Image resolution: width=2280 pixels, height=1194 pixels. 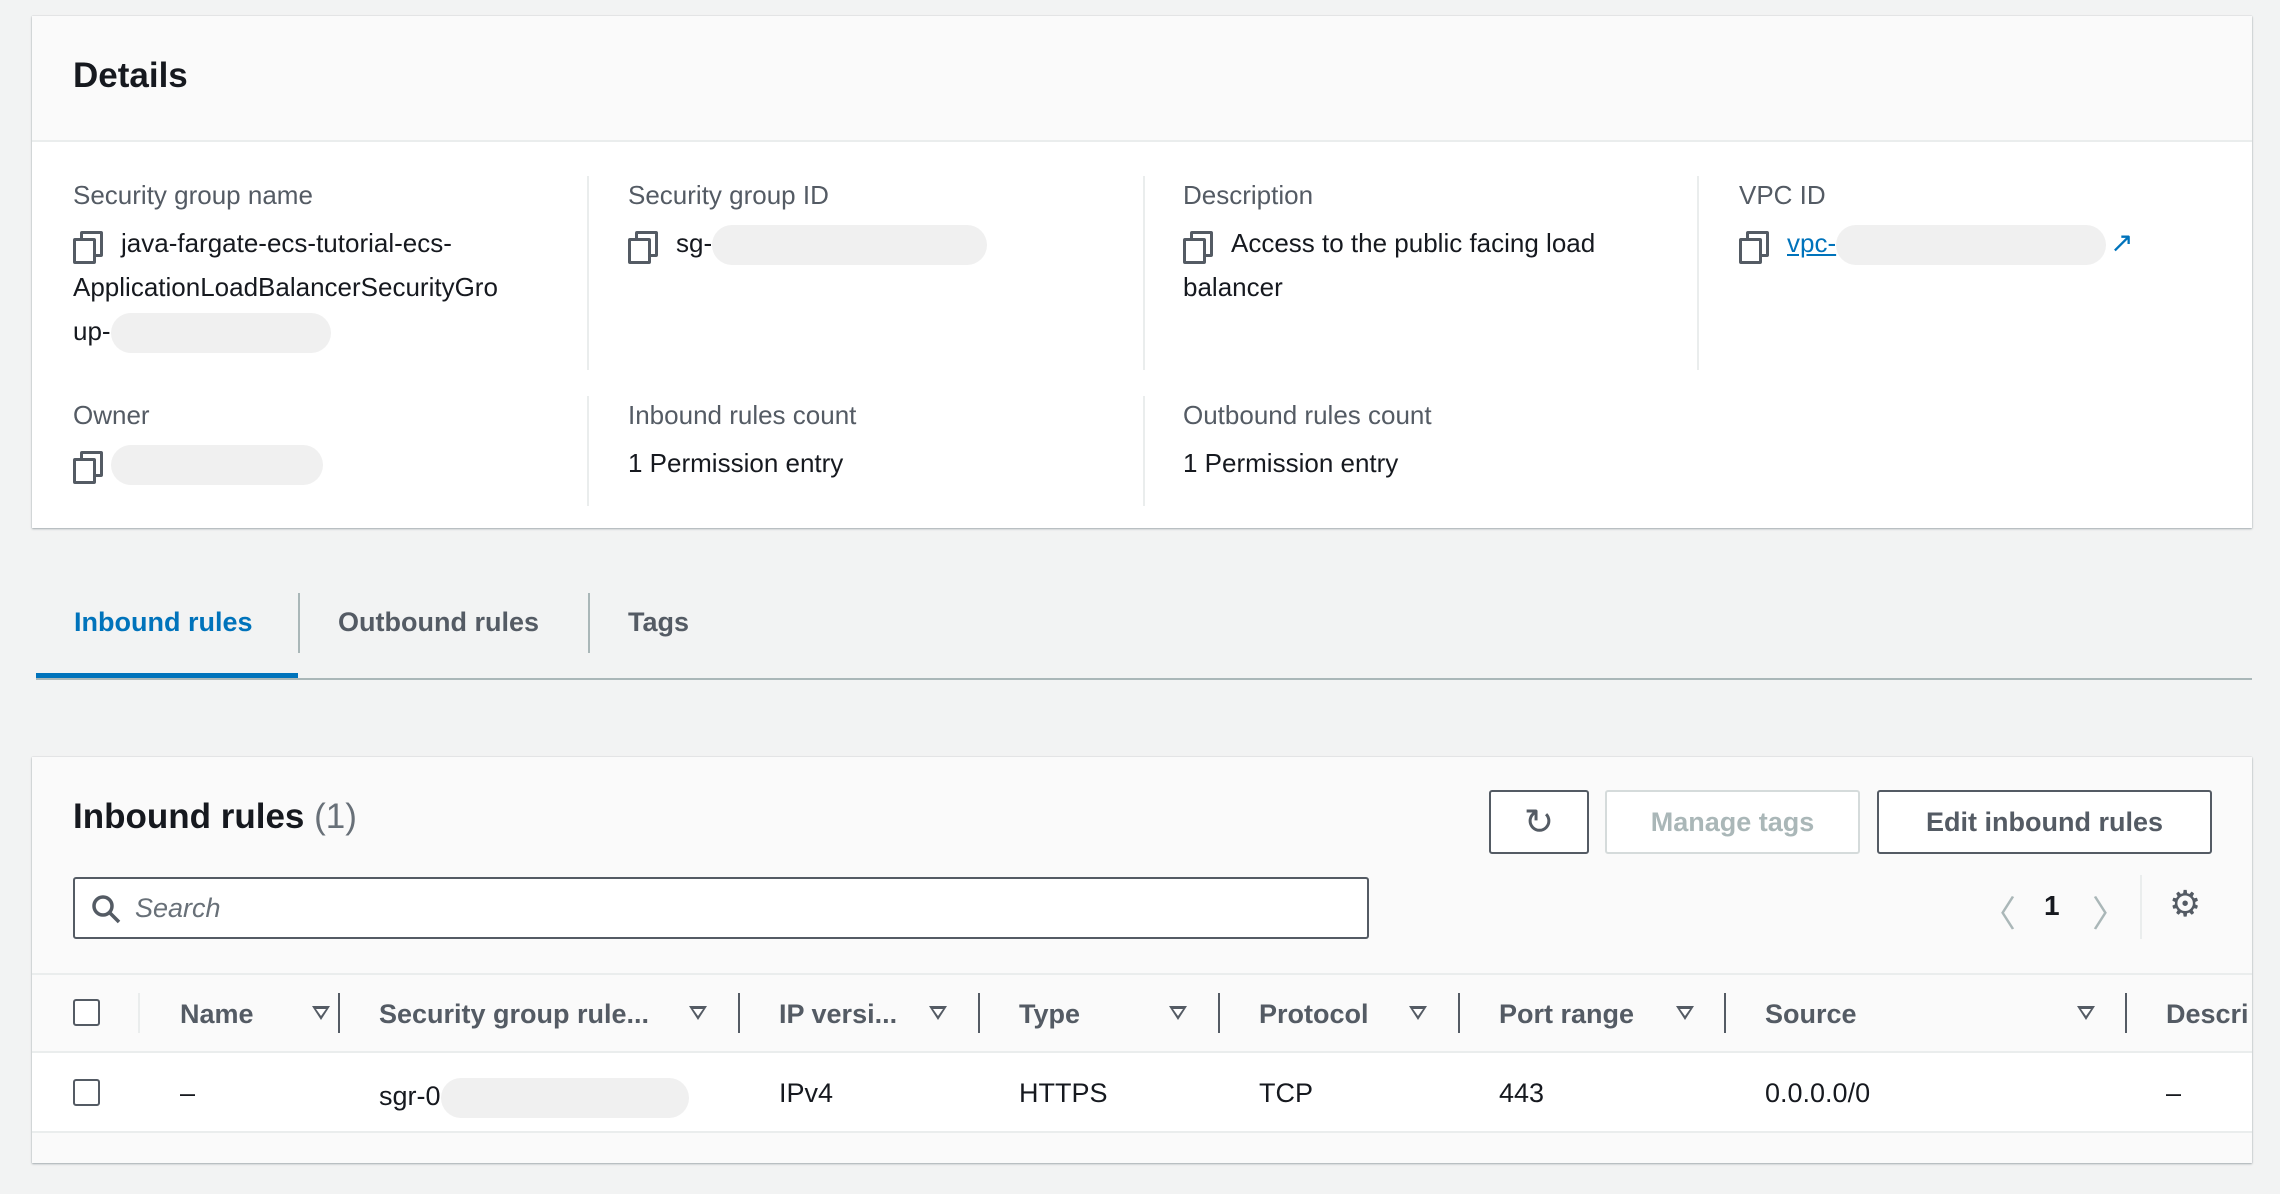 What do you see at coordinates (1818, 1093) in the screenshot?
I see `cell-source: 0.0.0.0/0` at bounding box center [1818, 1093].